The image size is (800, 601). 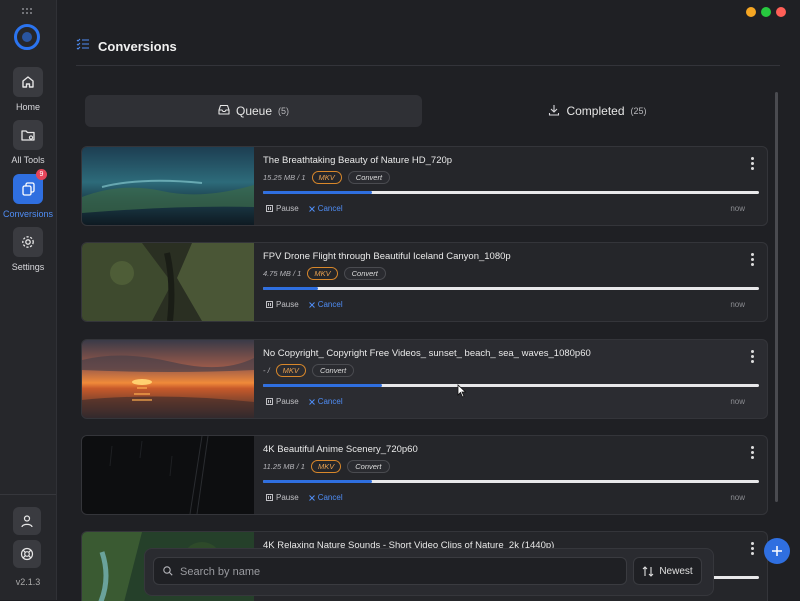 I want to click on sort-icon, so click(x=648, y=571).